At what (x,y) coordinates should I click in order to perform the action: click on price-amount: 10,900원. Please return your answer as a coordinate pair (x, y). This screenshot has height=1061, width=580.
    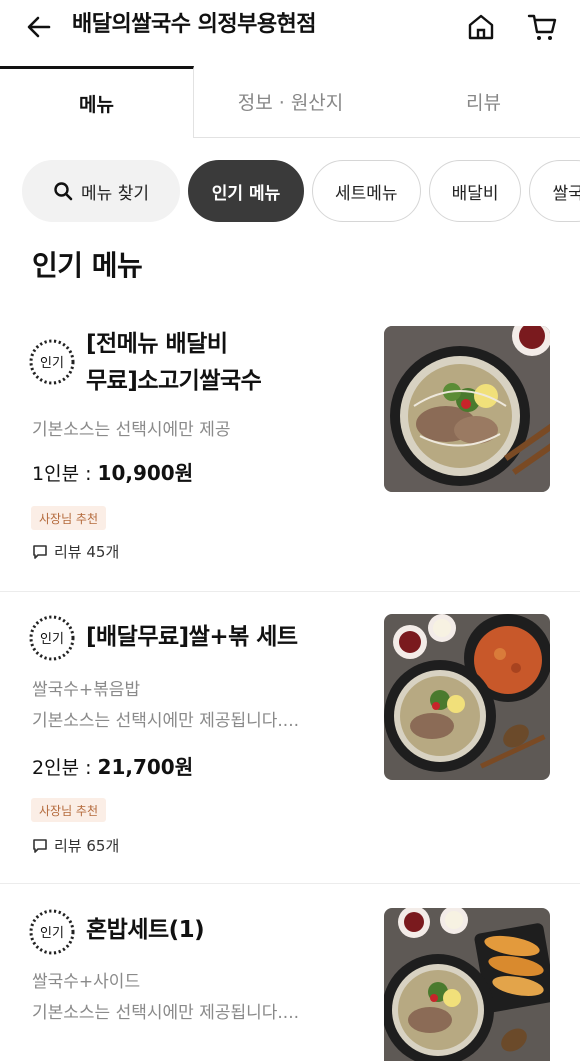
    Looking at the image, I should click on (145, 473).